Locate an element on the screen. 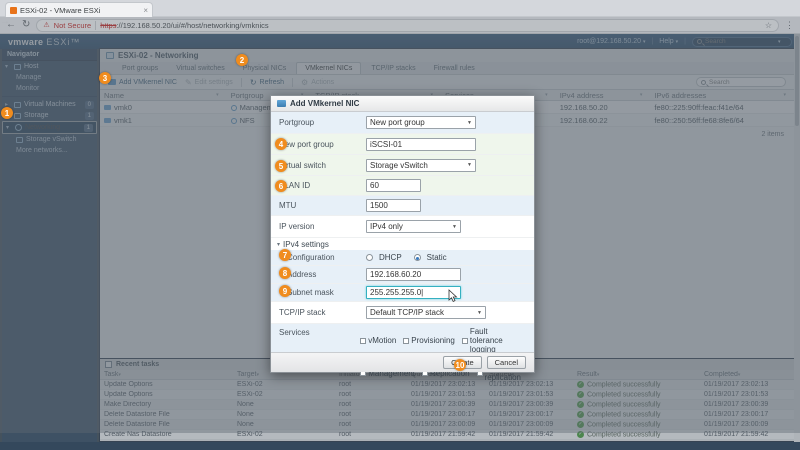  static-radio is located at coordinates (417, 257).